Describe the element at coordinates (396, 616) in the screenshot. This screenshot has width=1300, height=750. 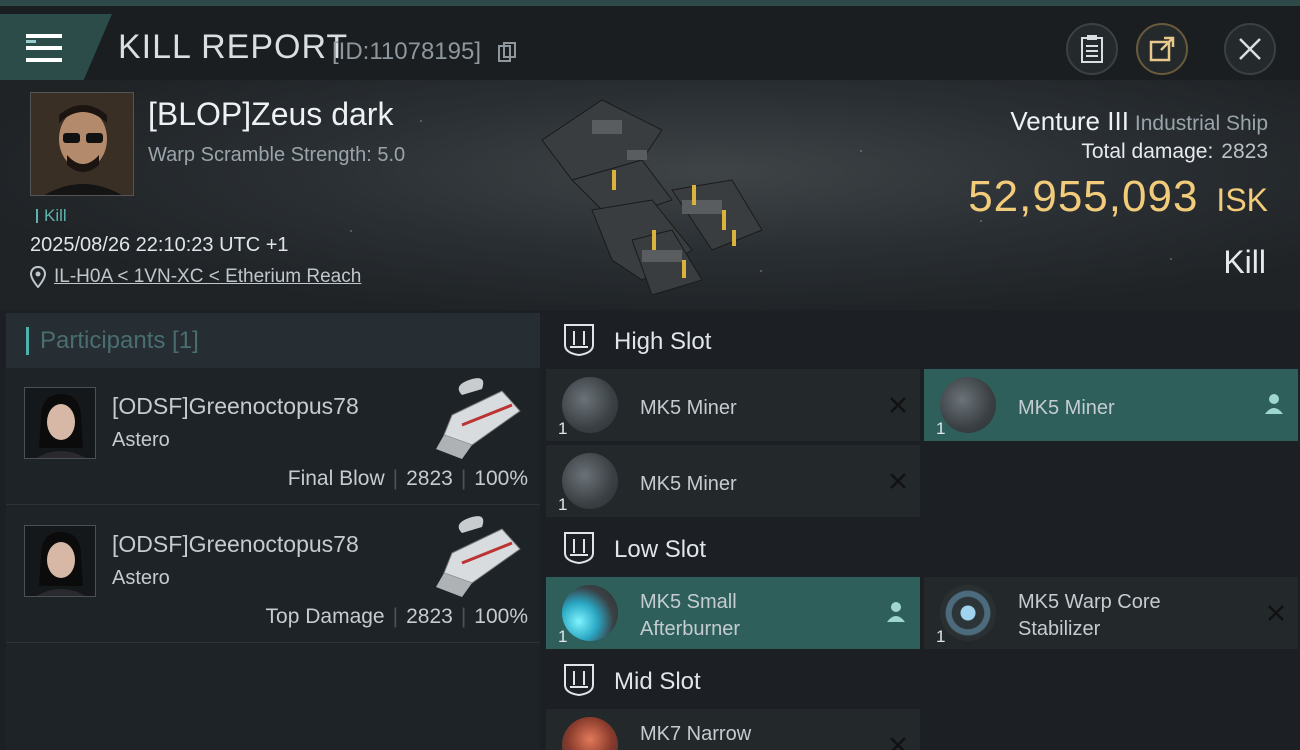
I see `participant-stats: Top Damage | 2823 | 100%` at that location.